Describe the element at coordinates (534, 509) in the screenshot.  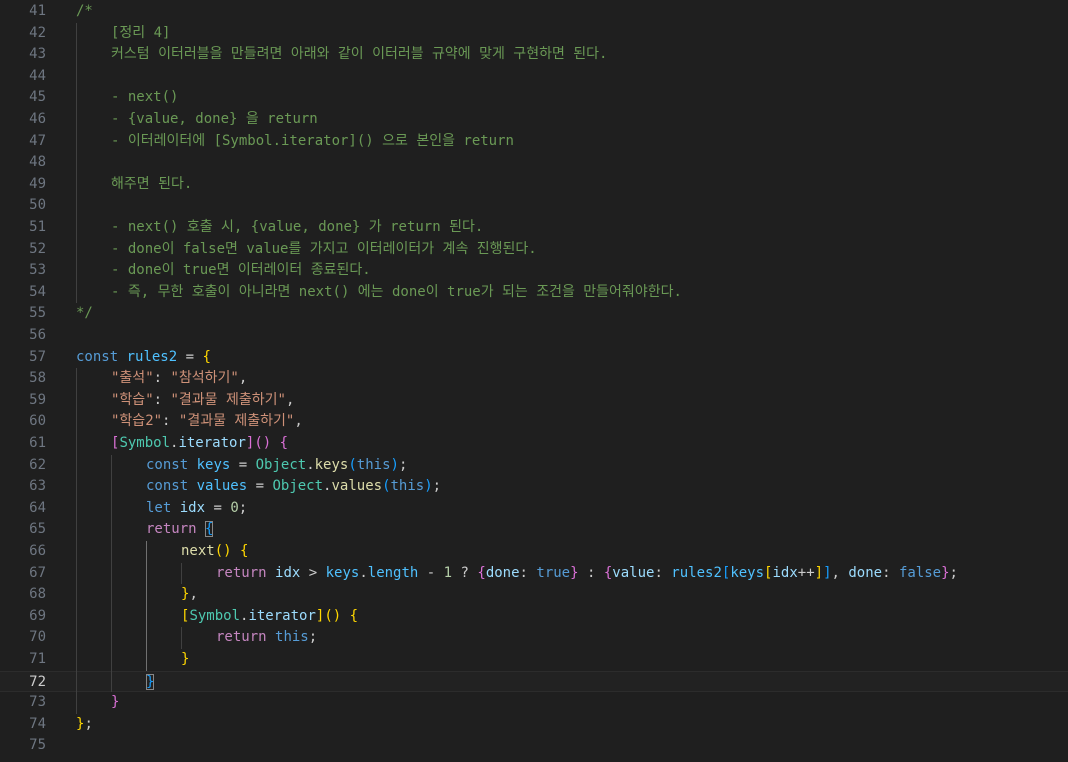
I see `code-line: 64 let idx = 0;` at that location.